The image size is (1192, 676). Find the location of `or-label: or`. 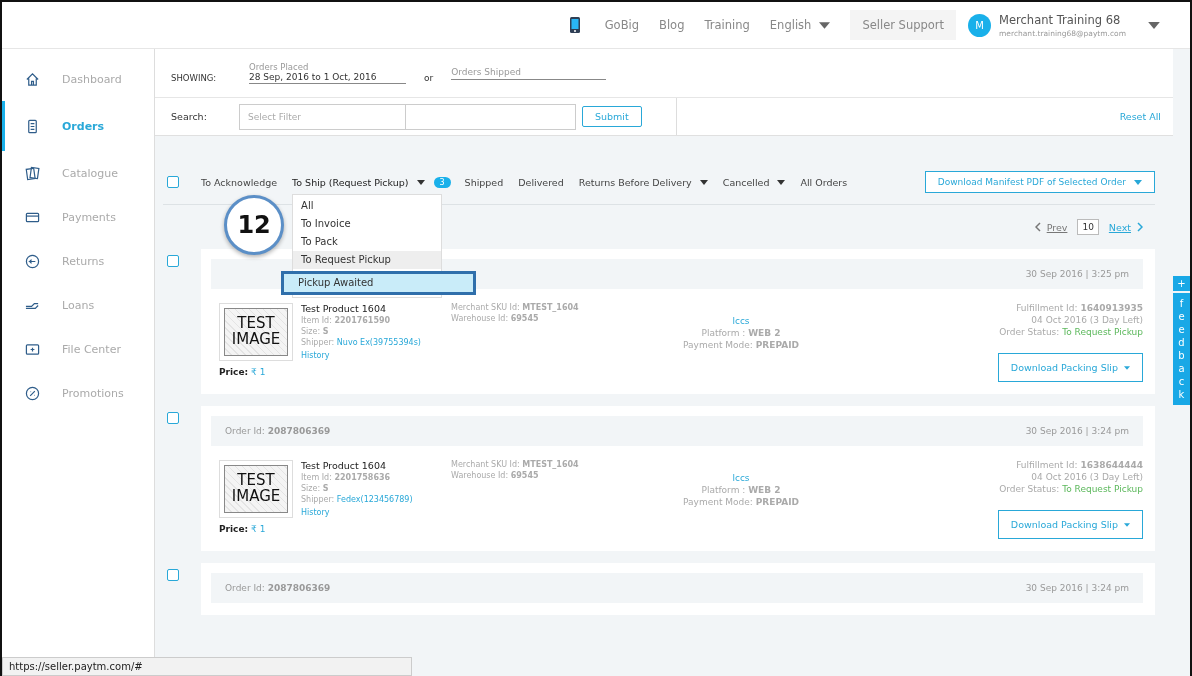

or-label: or is located at coordinates (429, 78).